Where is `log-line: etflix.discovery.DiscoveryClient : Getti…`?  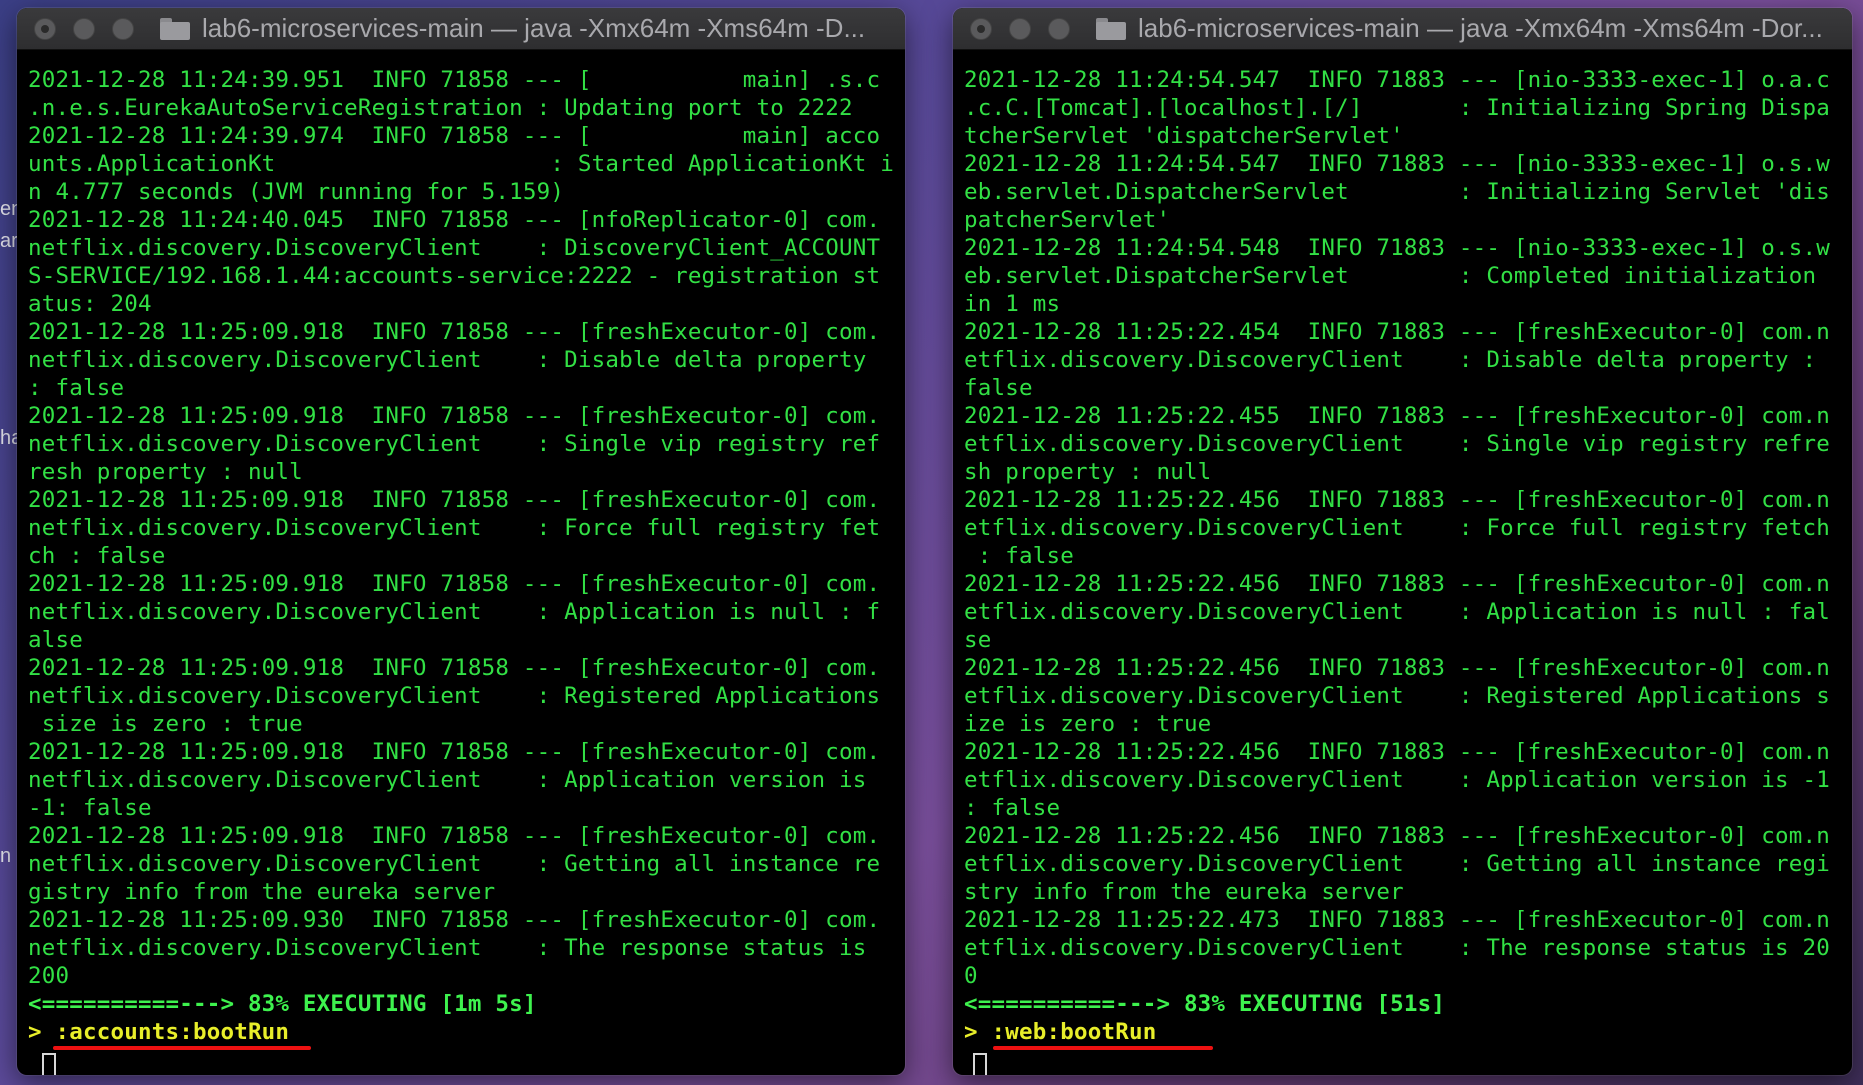 log-line: etflix.discovery.DiscoveryClient : Getti… is located at coordinates (1397, 864).